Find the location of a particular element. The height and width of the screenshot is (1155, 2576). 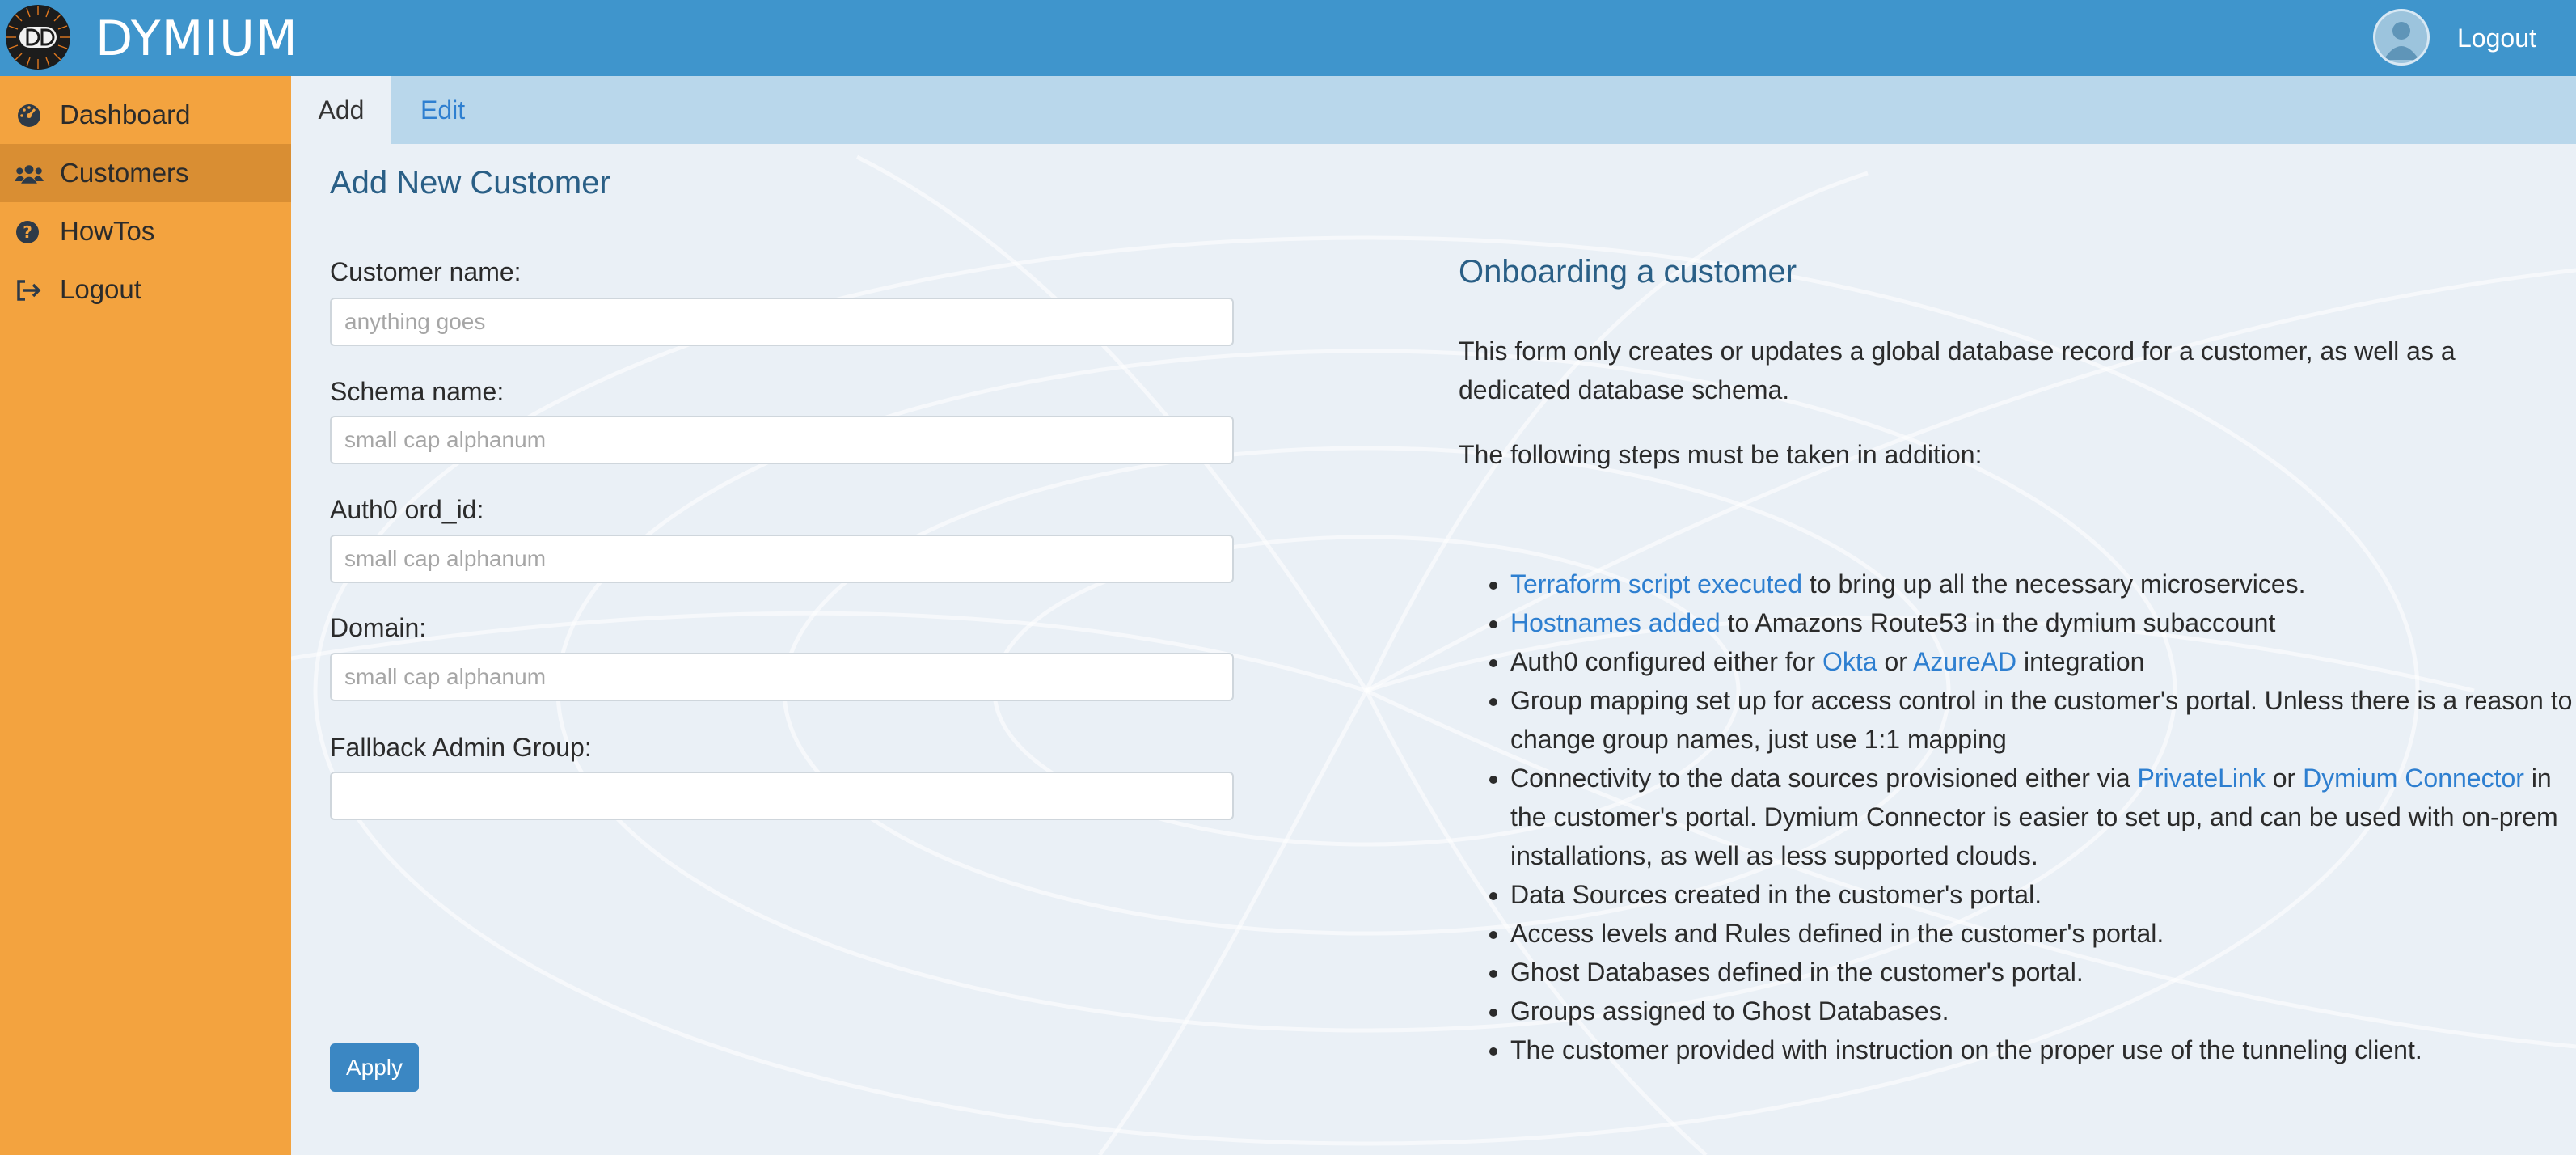

schema-name-input is located at coordinates (782, 440).